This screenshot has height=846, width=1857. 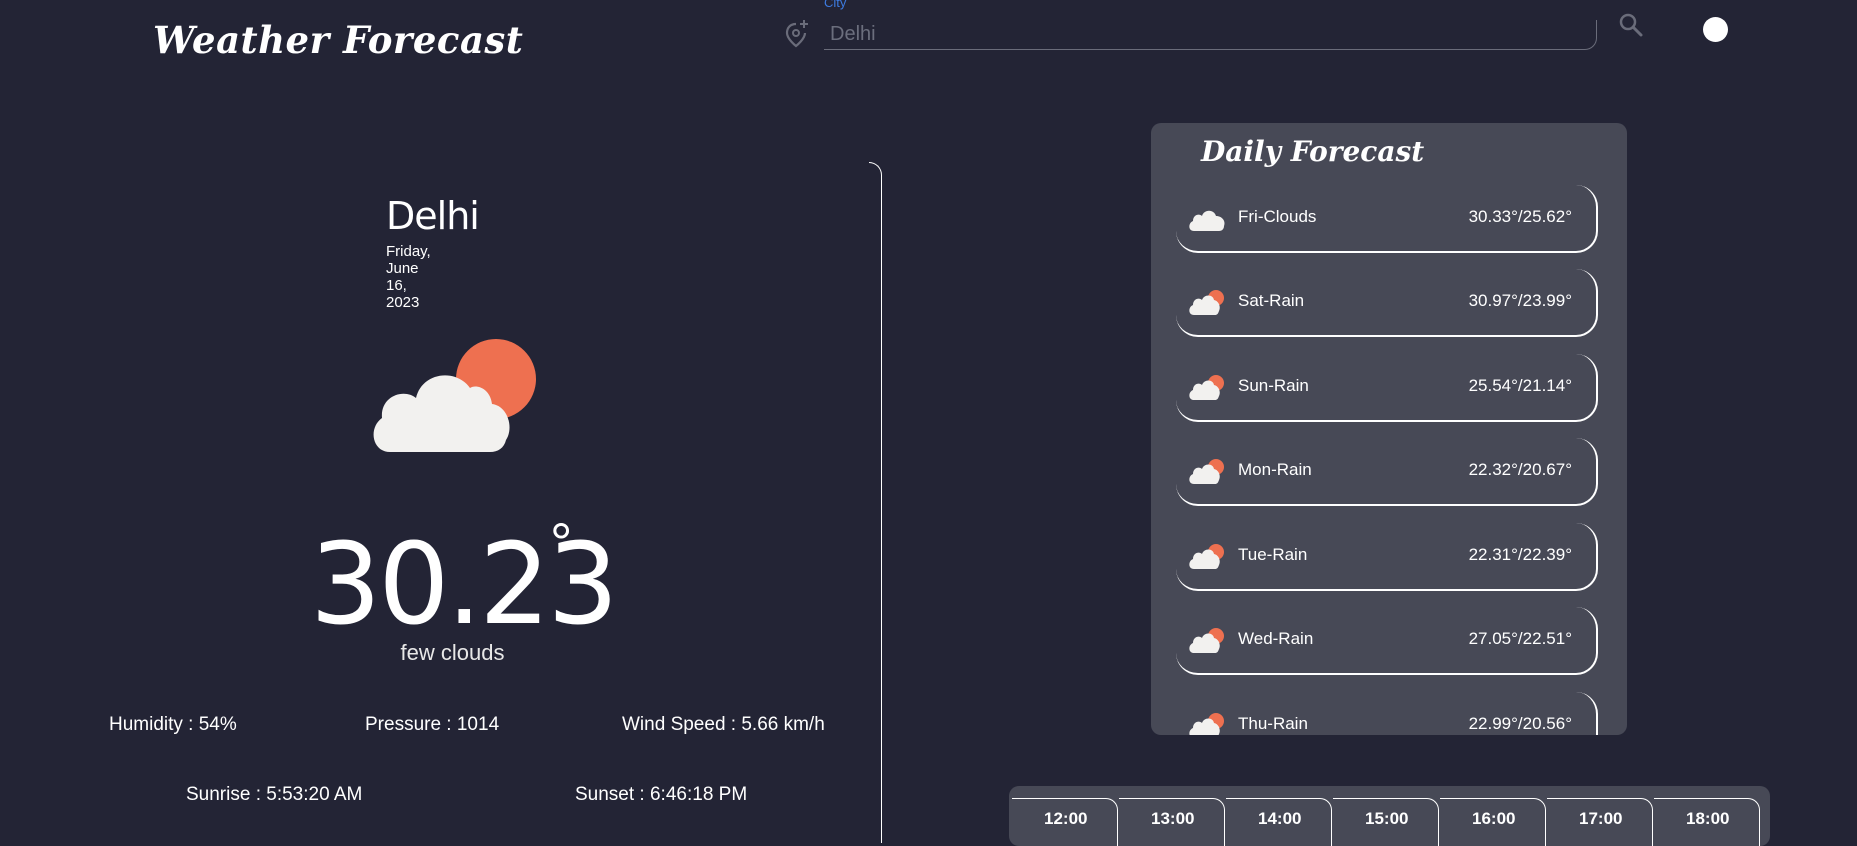 I want to click on city-name: Delhi, so click(x=433, y=216).